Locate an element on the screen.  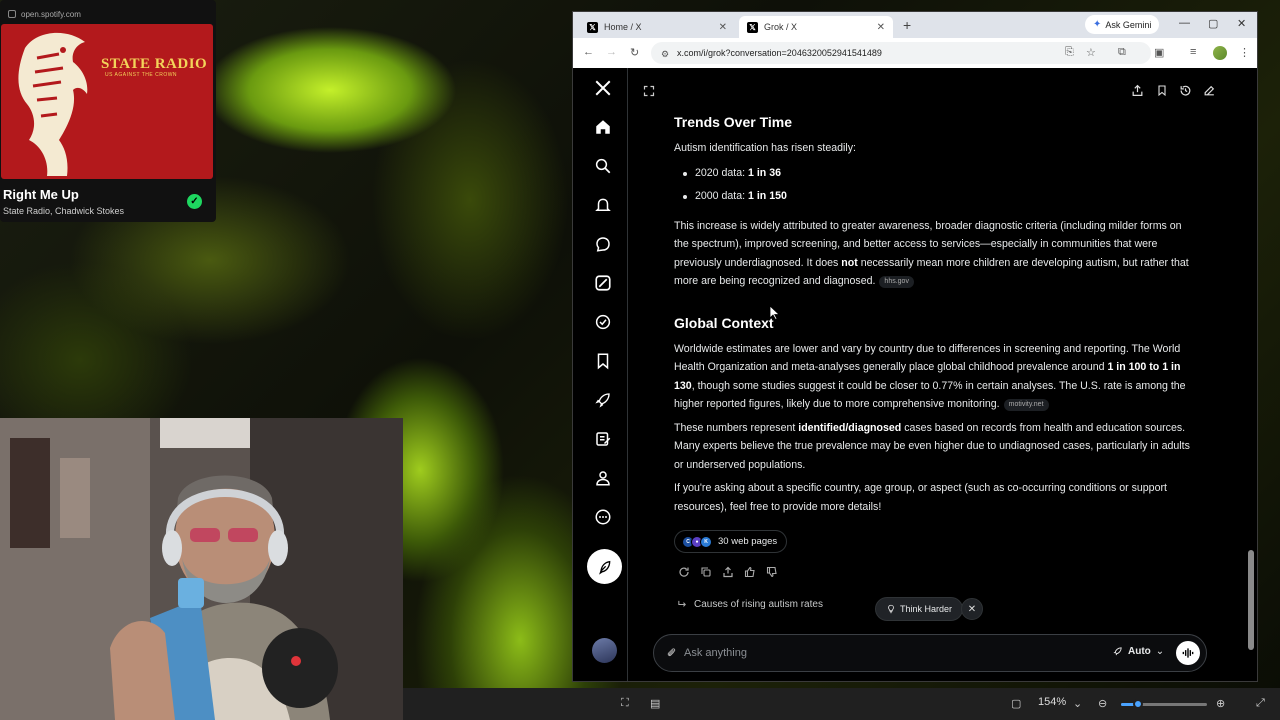
messages-icon is located at coordinates (603, 244).